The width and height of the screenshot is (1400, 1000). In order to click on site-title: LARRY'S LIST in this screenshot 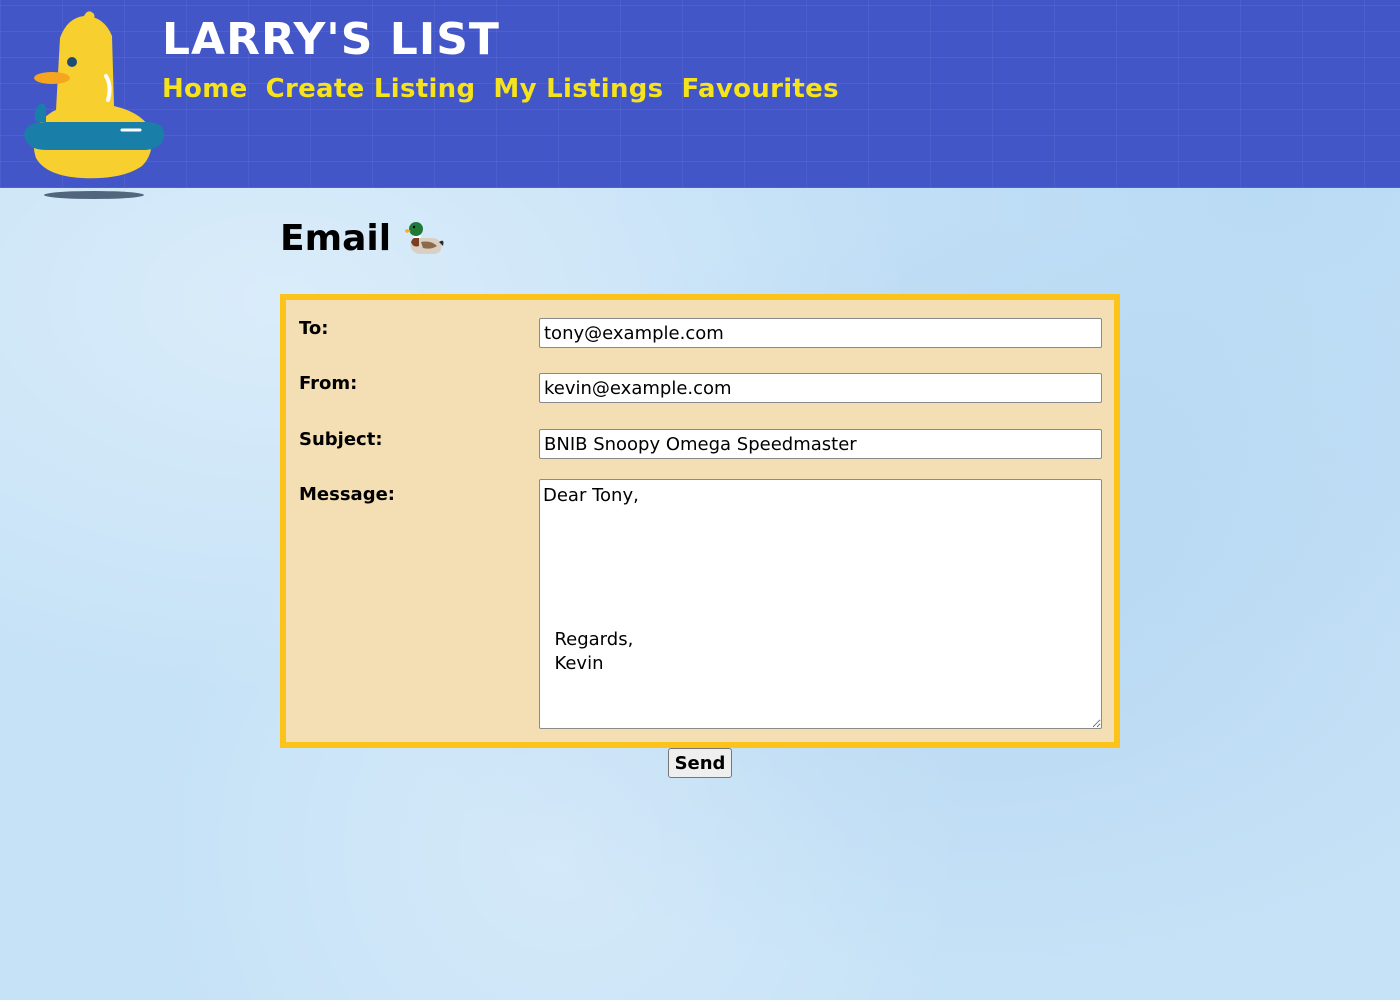, I will do `click(331, 39)`.